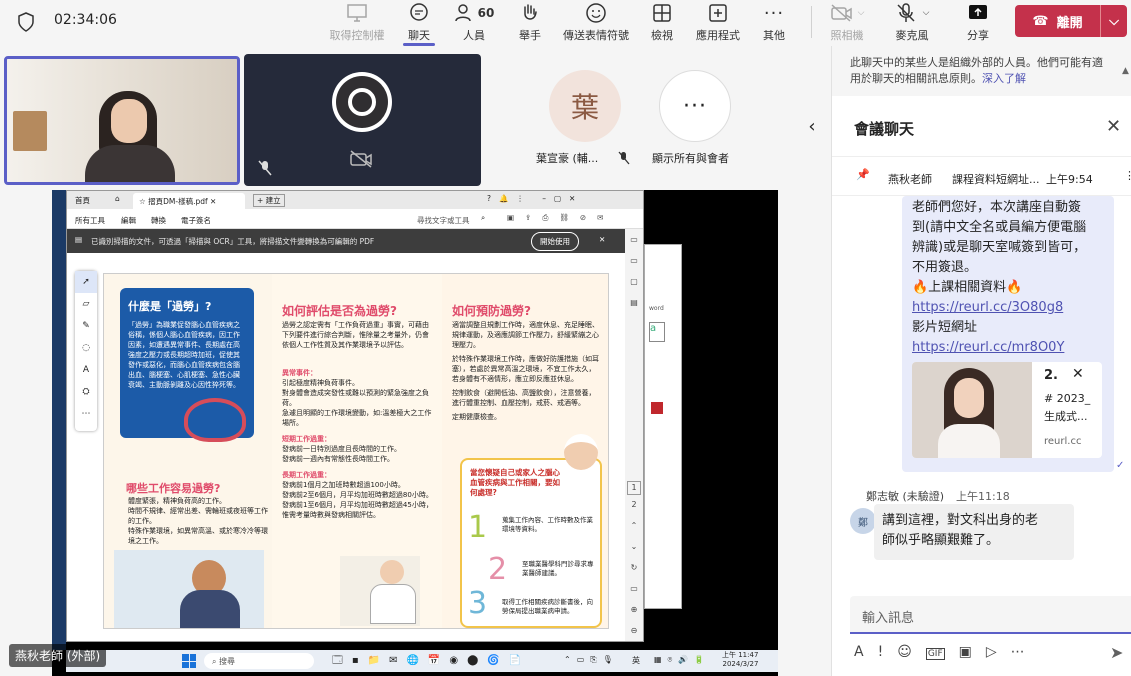  Describe the element at coordinates (863, 174) in the screenshot. I see `pin-icon: 📌` at that location.